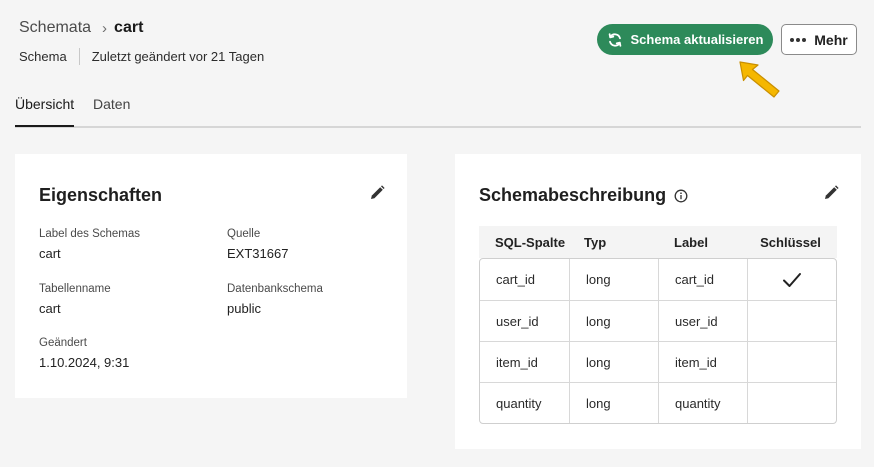 The image size is (874, 467). What do you see at coordinates (702, 321) in the screenshot?
I see `cell-label: user_id` at bounding box center [702, 321].